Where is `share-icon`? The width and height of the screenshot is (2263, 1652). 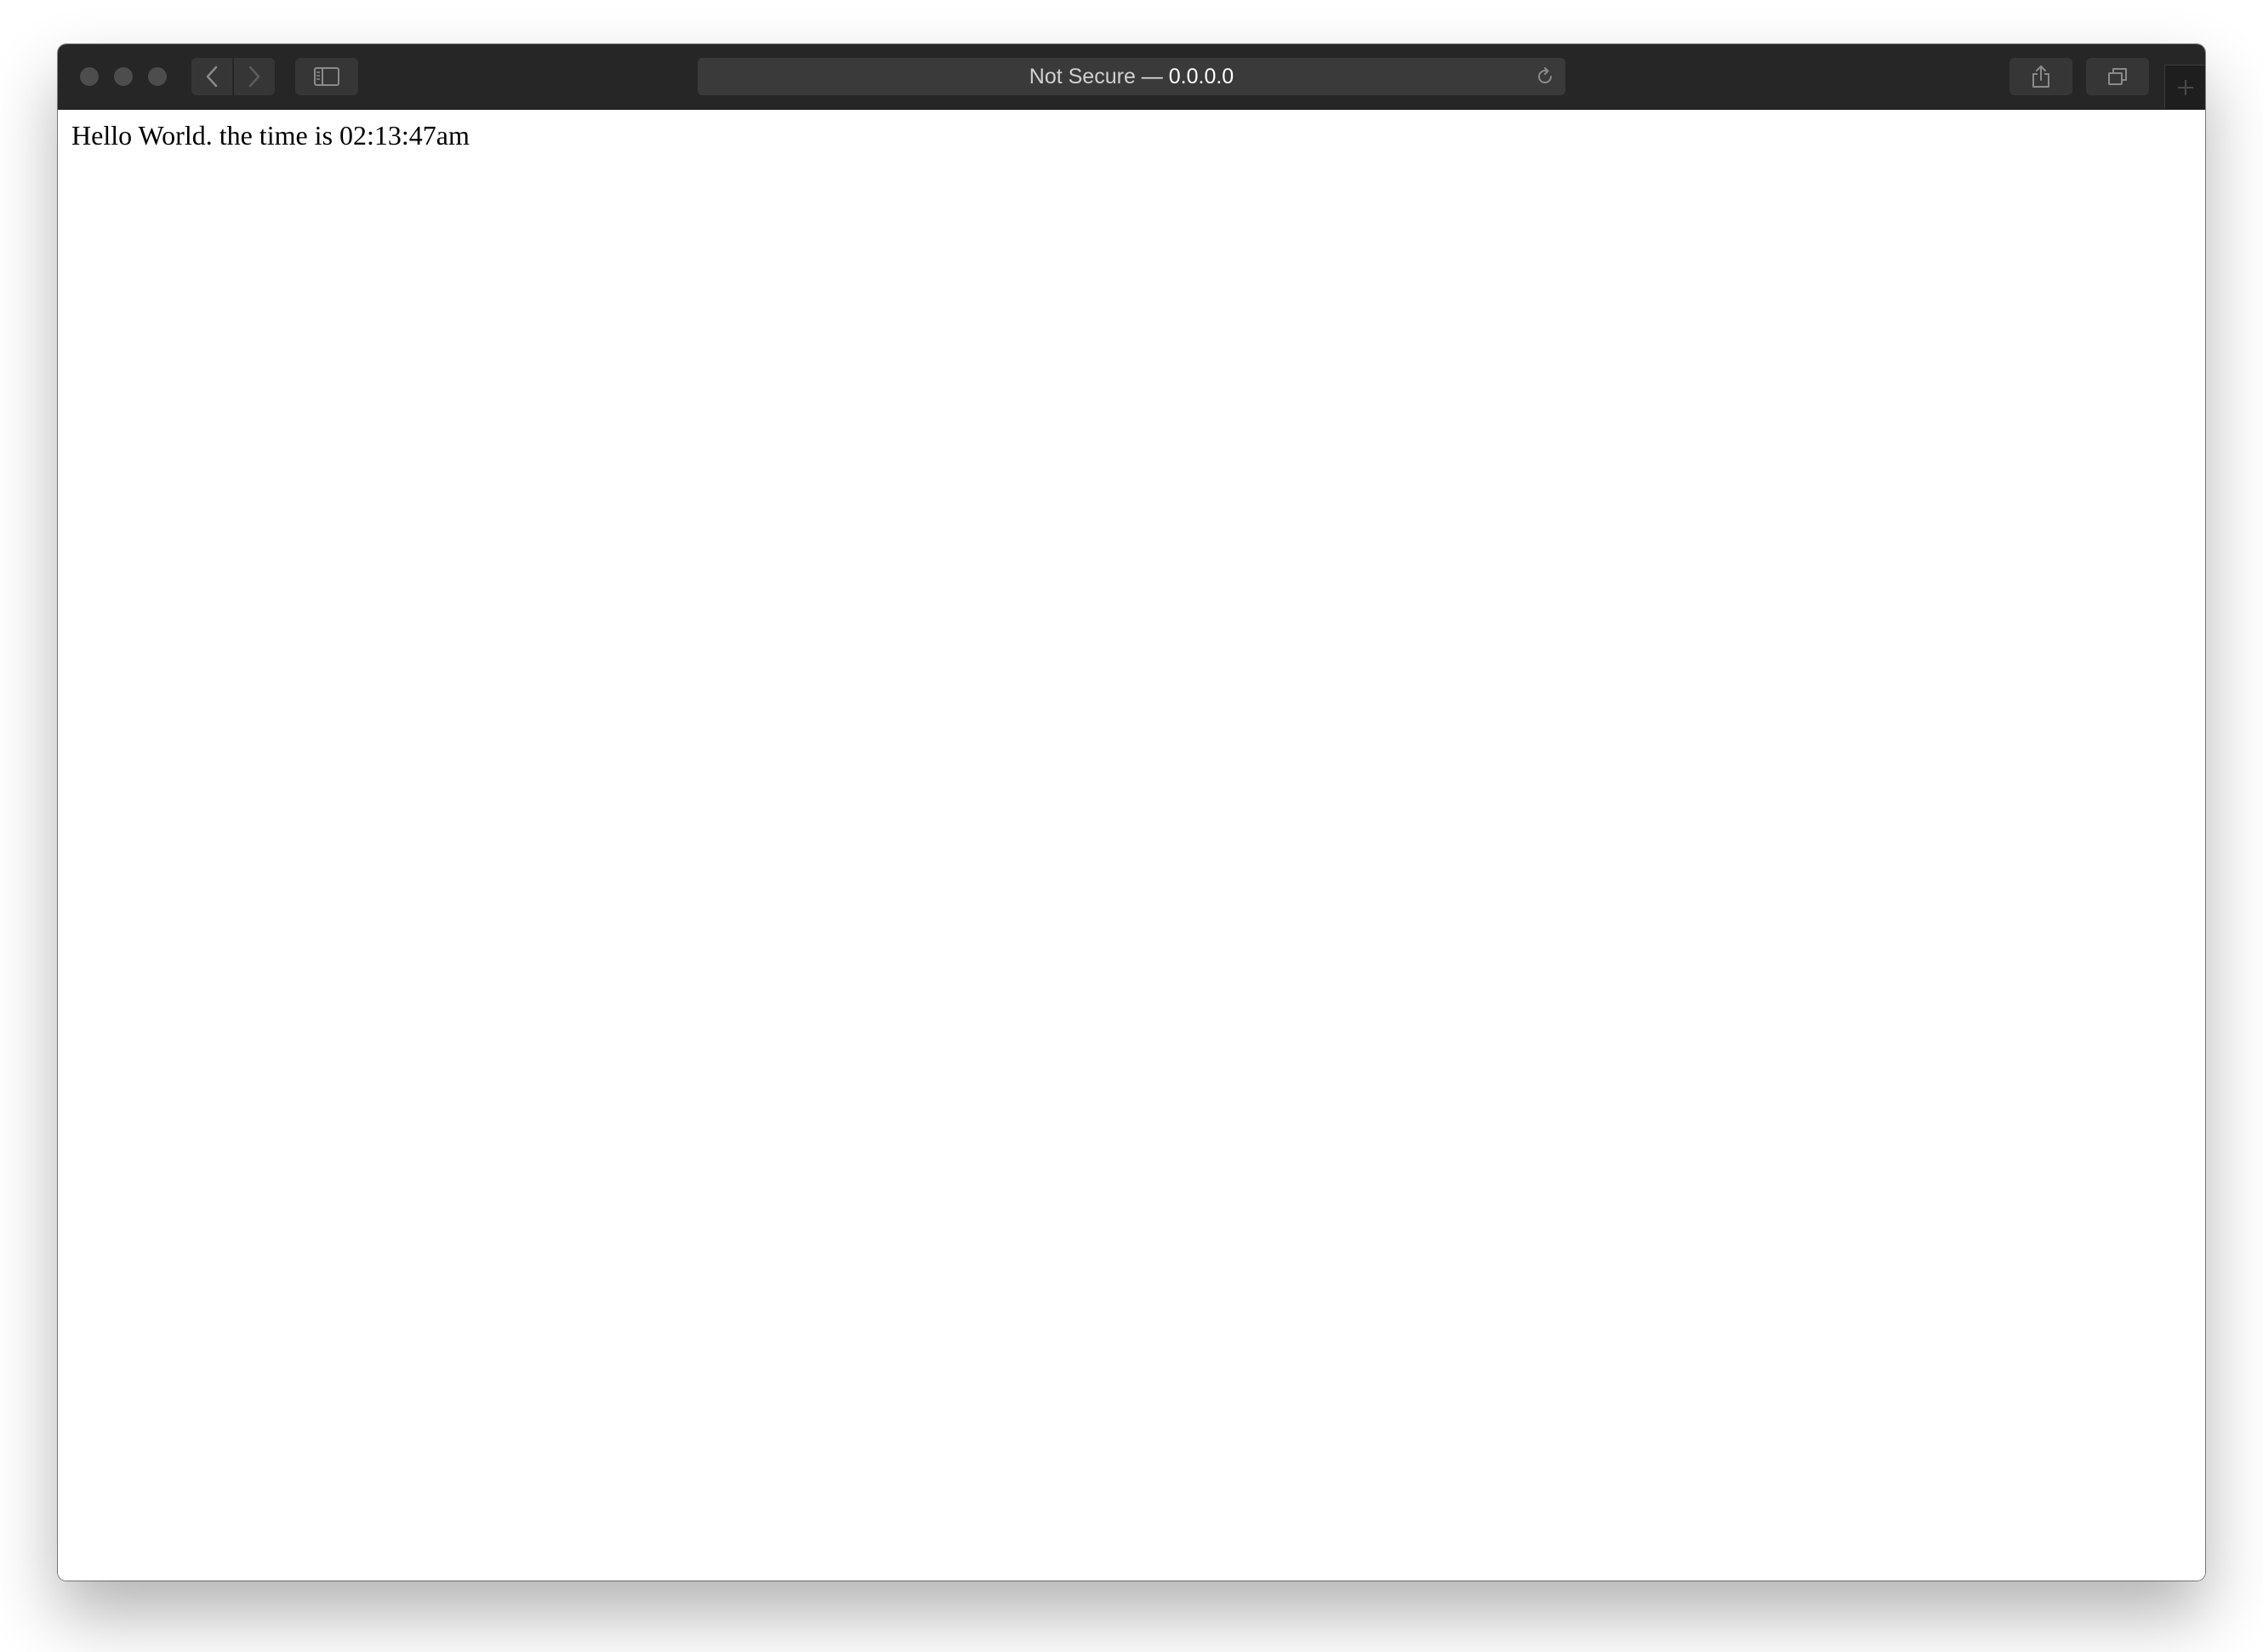 share-icon is located at coordinates (2040, 77).